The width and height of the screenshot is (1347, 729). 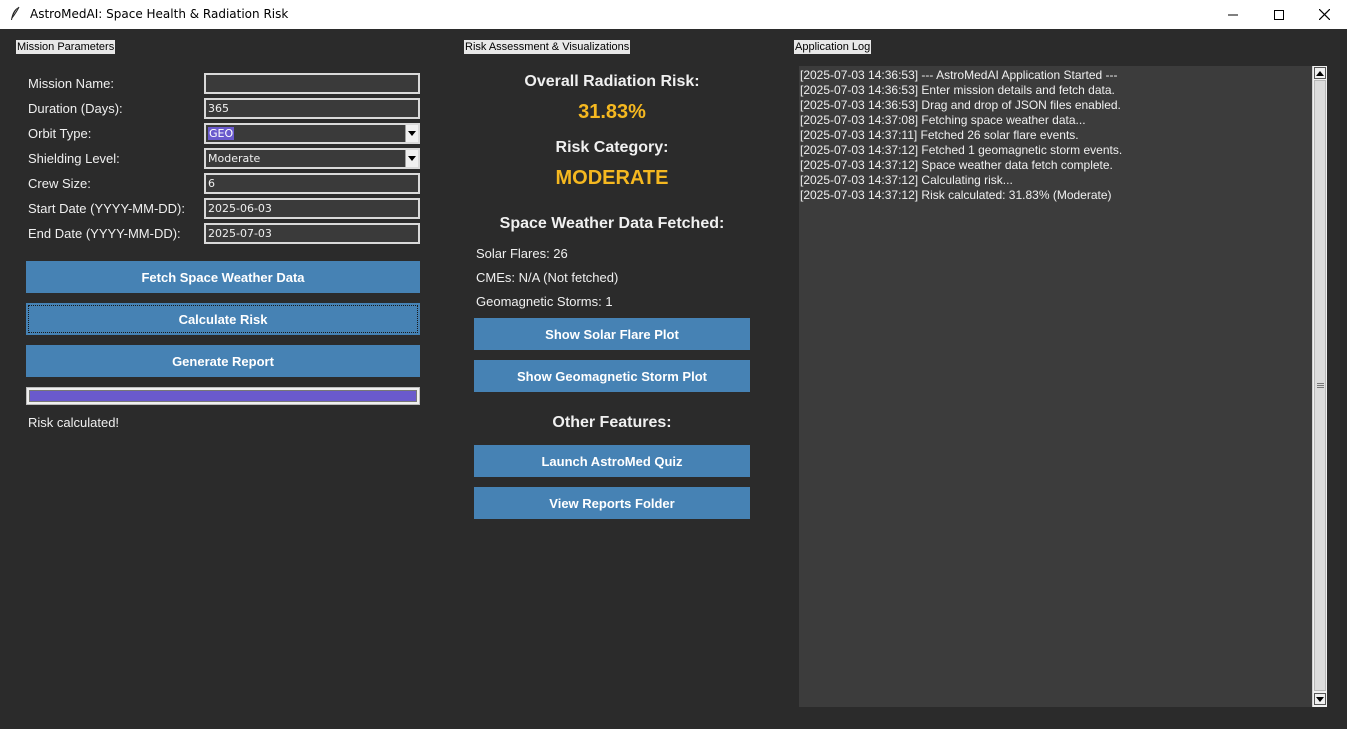 I want to click on scroll-down-button, so click(x=1320, y=699).